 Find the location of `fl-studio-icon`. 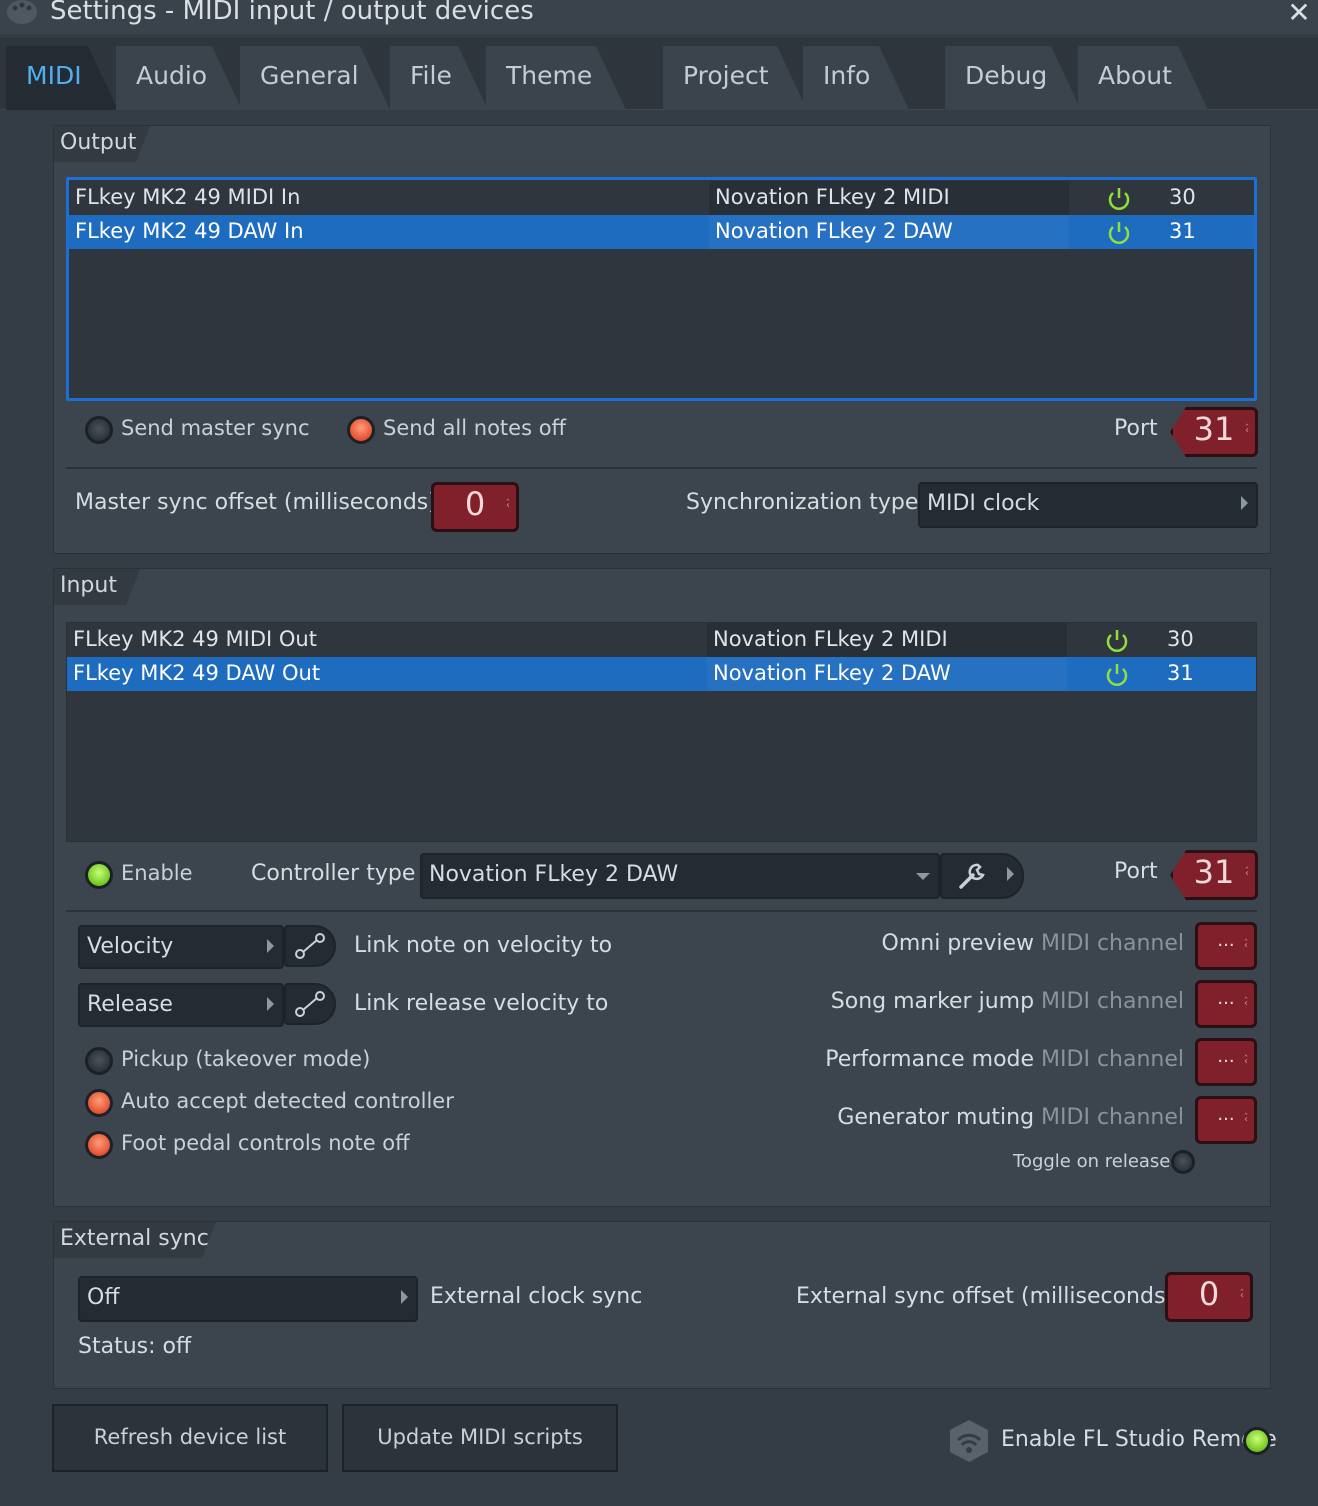

fl-studio-icon is located at coordinates (22, 12).